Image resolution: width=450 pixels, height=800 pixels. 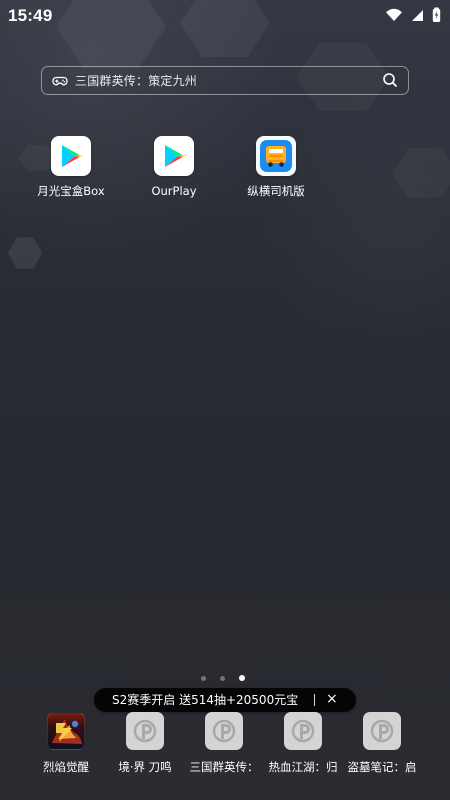 I want to click on page-indicator, so click(x=223, y=678).